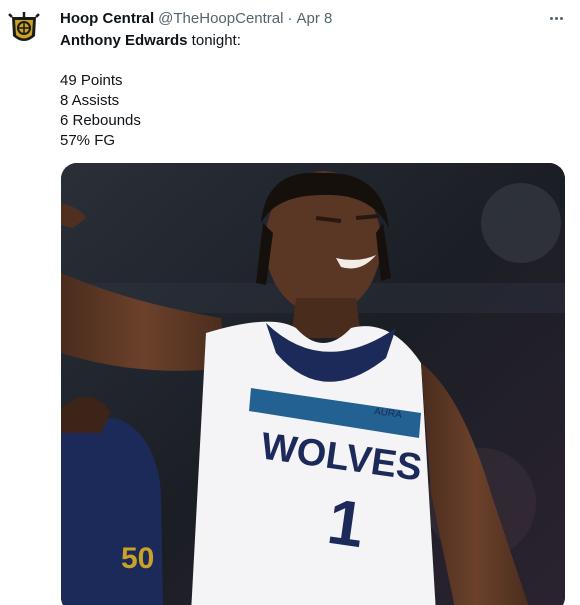 This screenshot has height=605, width=580. What do you see at coordinates (214, 40) in the screenshot?
I see `tweet-lead-rest: tonight:` at bounding box center [214, 40].